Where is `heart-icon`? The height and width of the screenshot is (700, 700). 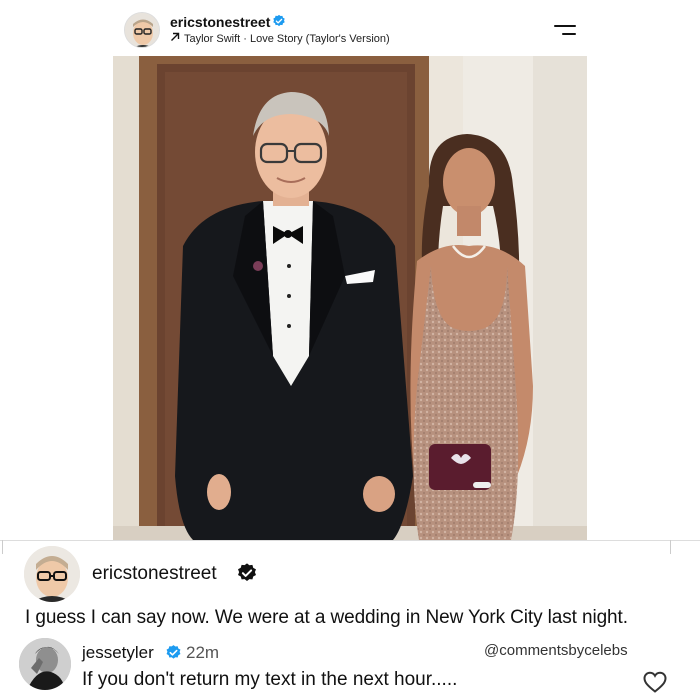 heart-icon is located at coordinates (655, 682).